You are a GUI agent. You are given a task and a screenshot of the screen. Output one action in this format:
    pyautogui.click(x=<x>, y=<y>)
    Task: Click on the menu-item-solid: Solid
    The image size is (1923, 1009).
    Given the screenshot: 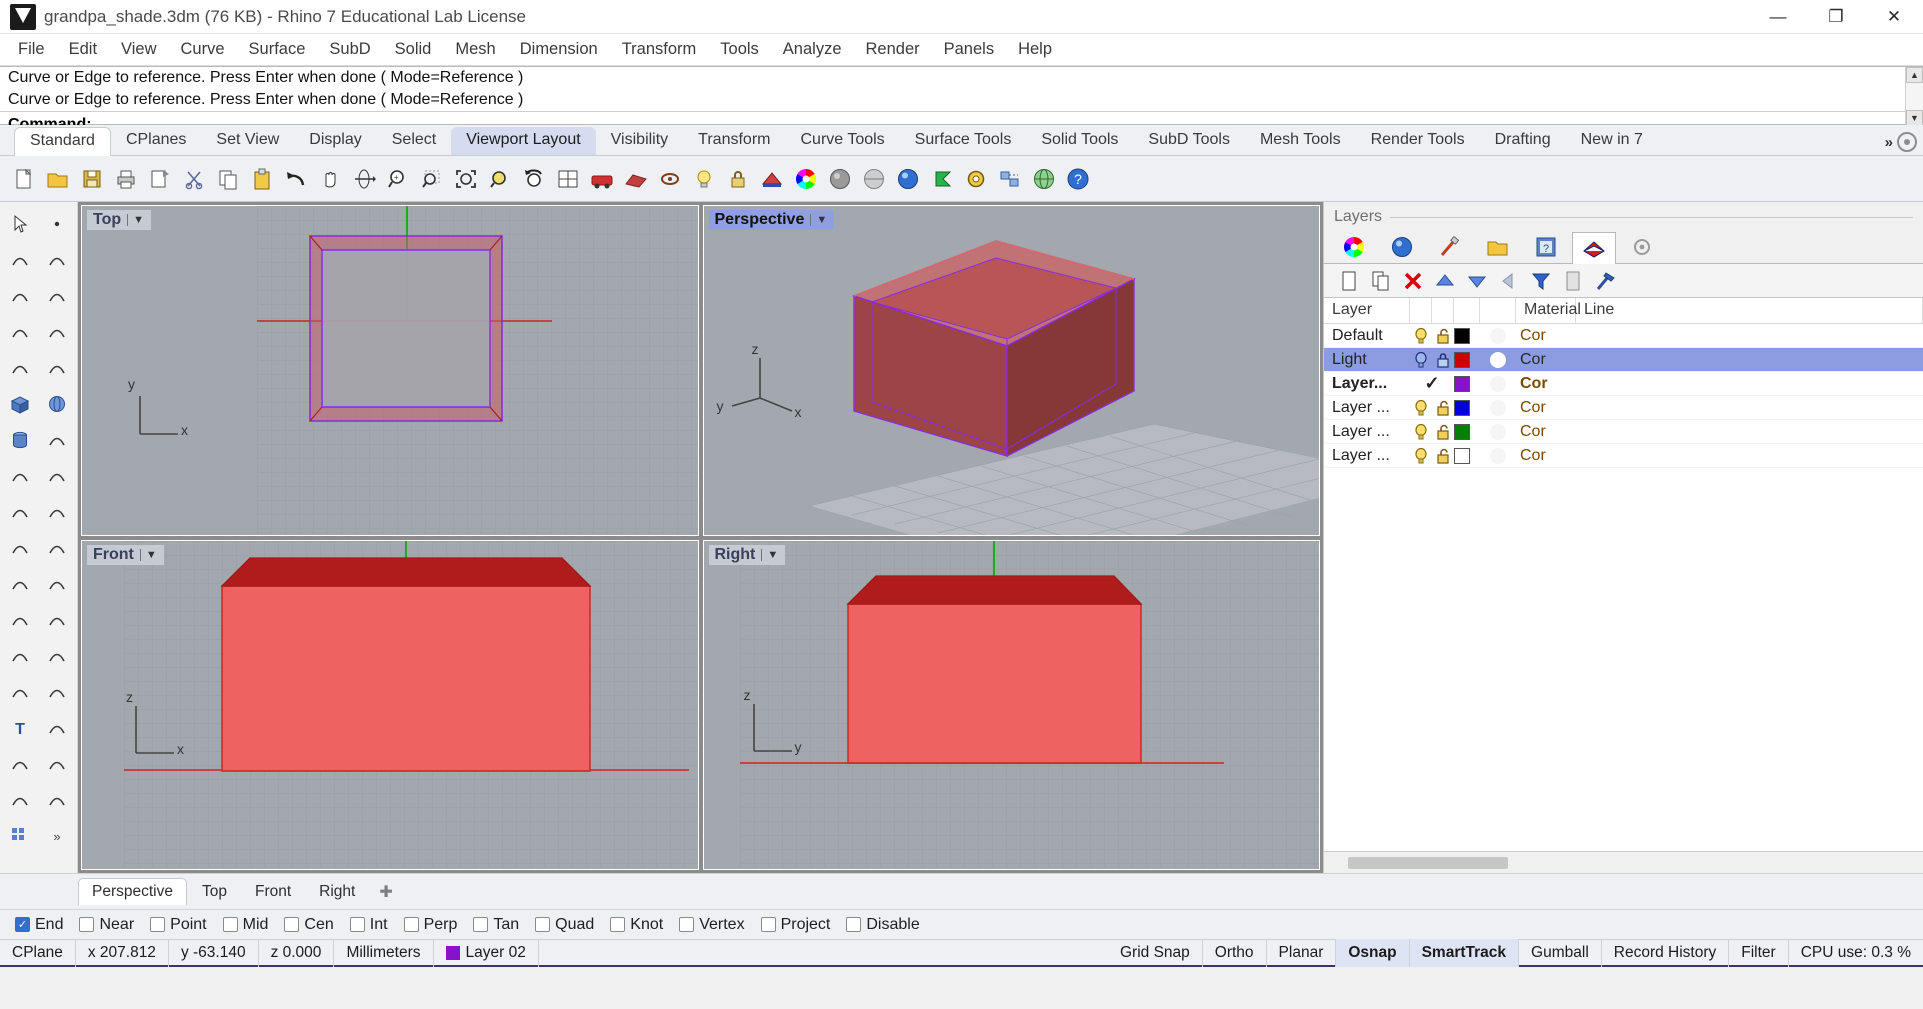 What is the action you would take?
    pyautogui.click(x=413, y=49)
    